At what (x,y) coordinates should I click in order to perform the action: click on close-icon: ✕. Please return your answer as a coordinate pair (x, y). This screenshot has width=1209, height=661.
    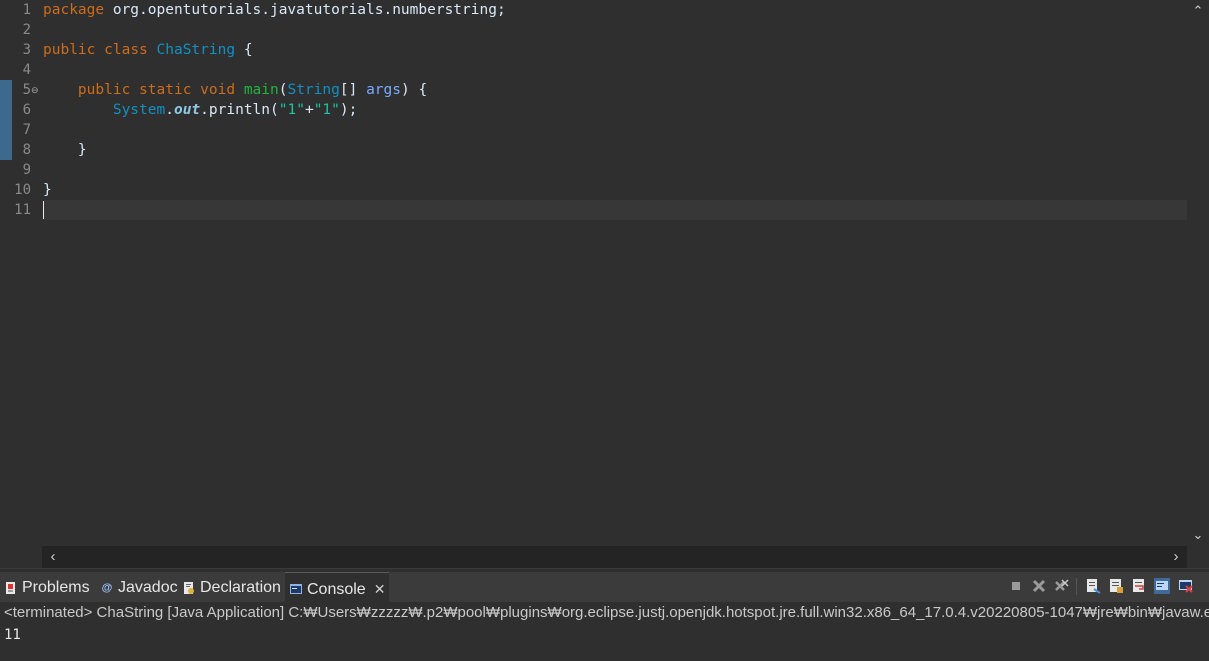
    Looking at the image, I should click on (380, 589).